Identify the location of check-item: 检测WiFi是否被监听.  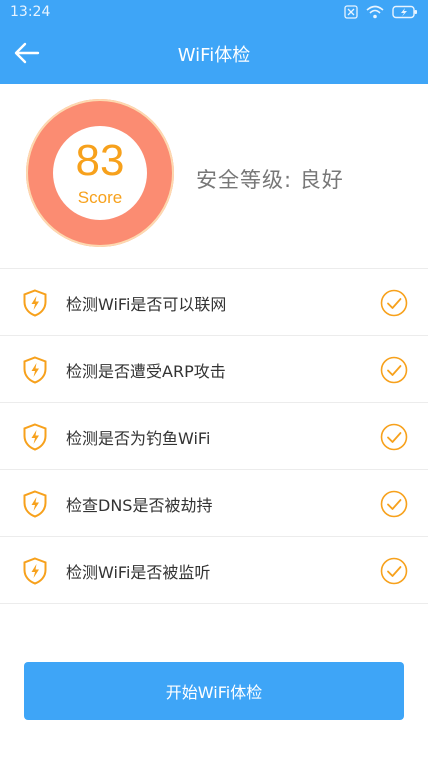
(214, 570).